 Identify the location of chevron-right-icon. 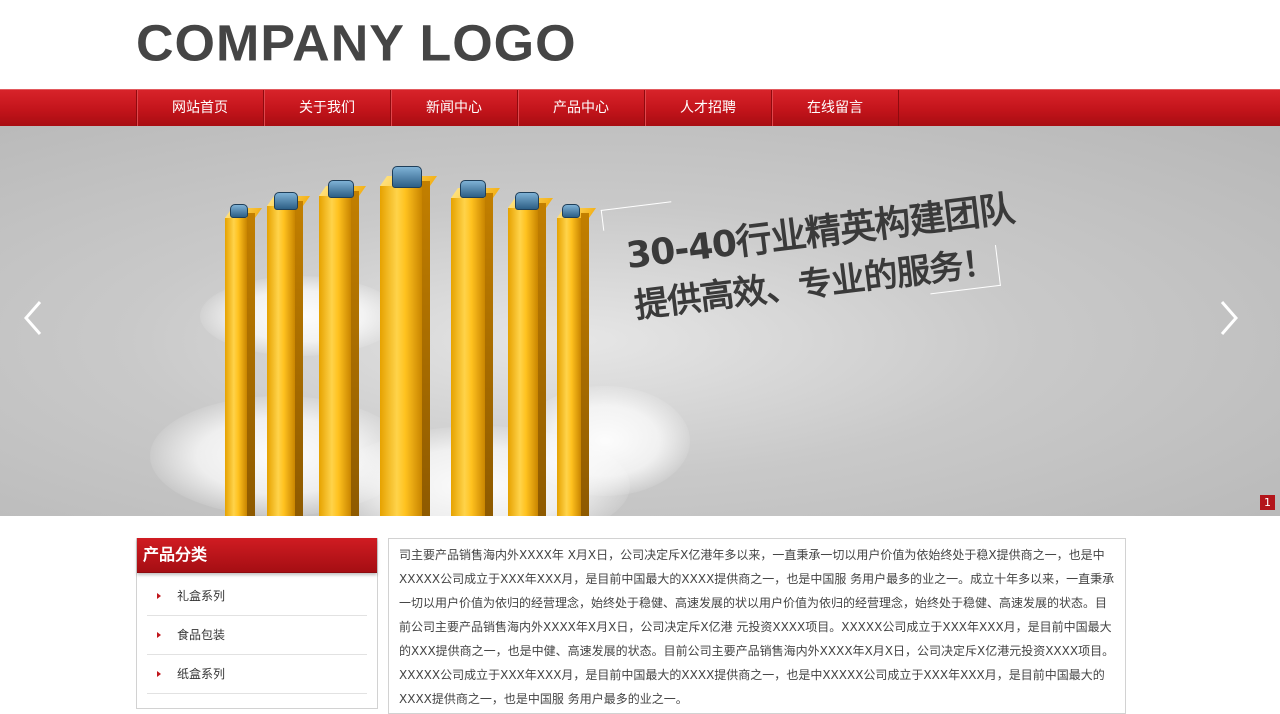
(1229, 318).